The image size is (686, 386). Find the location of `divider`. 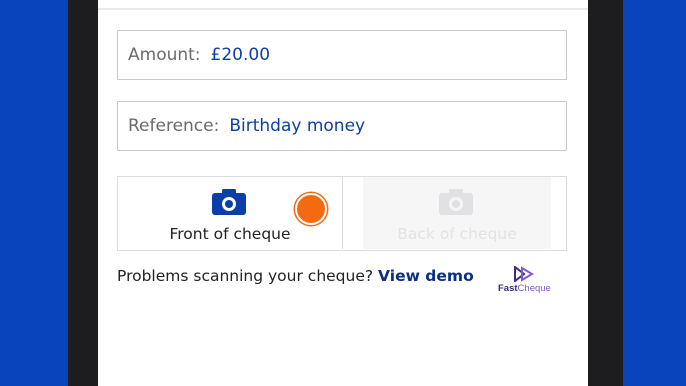

divider is located at coordinates (343, 9).